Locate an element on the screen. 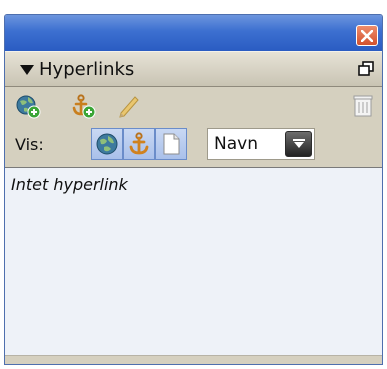 This screenshot has width=387, height=369. dropdown-button is located at coordinates (298, 144).